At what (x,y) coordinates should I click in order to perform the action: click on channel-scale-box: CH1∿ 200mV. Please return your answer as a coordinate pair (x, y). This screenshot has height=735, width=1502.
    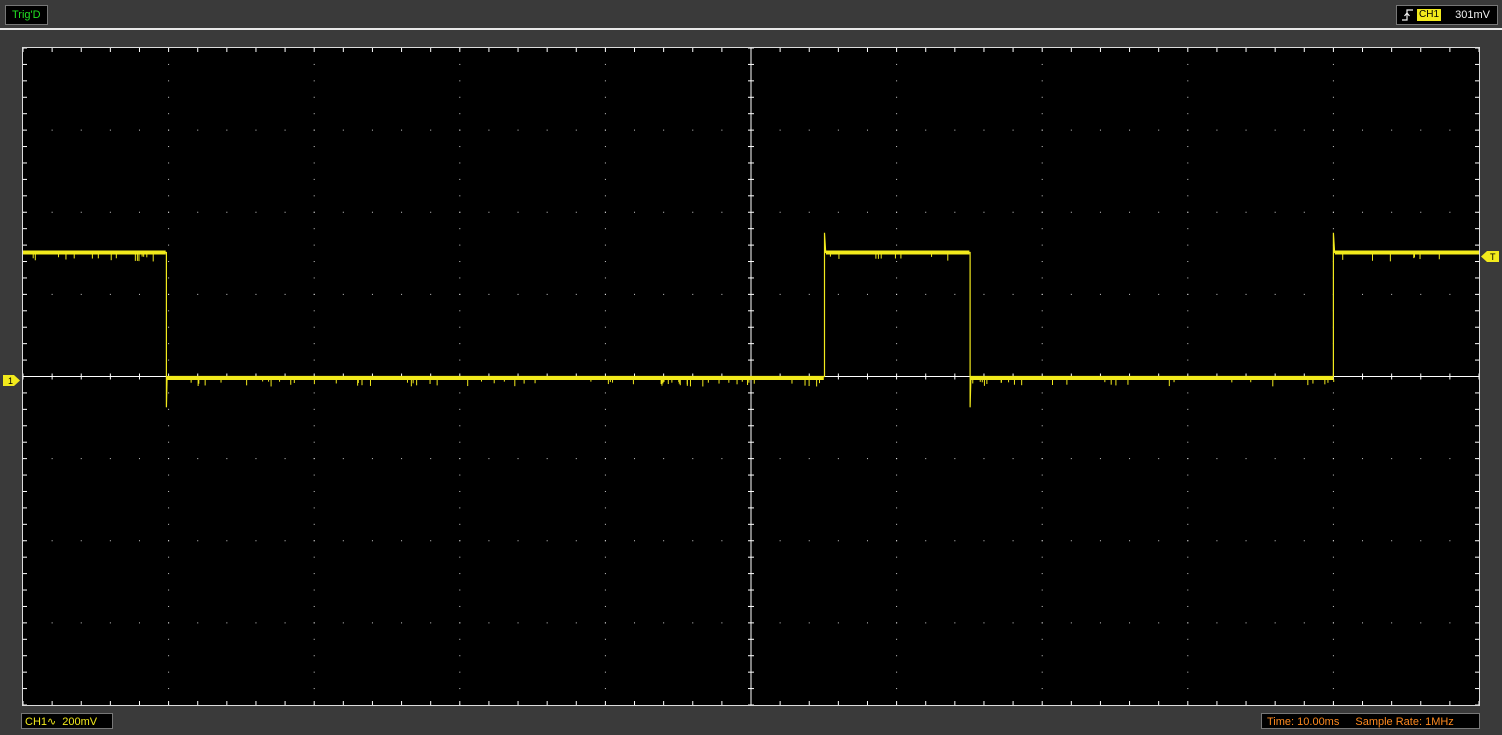
    Looking at the image, I should click on (67, 721).